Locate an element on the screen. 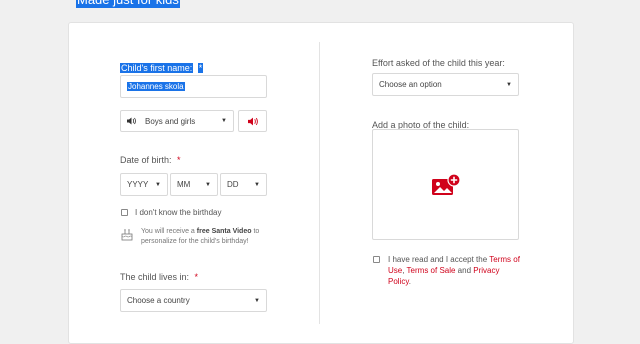  dob-day-value: DD is located at coordinates (233, 184).